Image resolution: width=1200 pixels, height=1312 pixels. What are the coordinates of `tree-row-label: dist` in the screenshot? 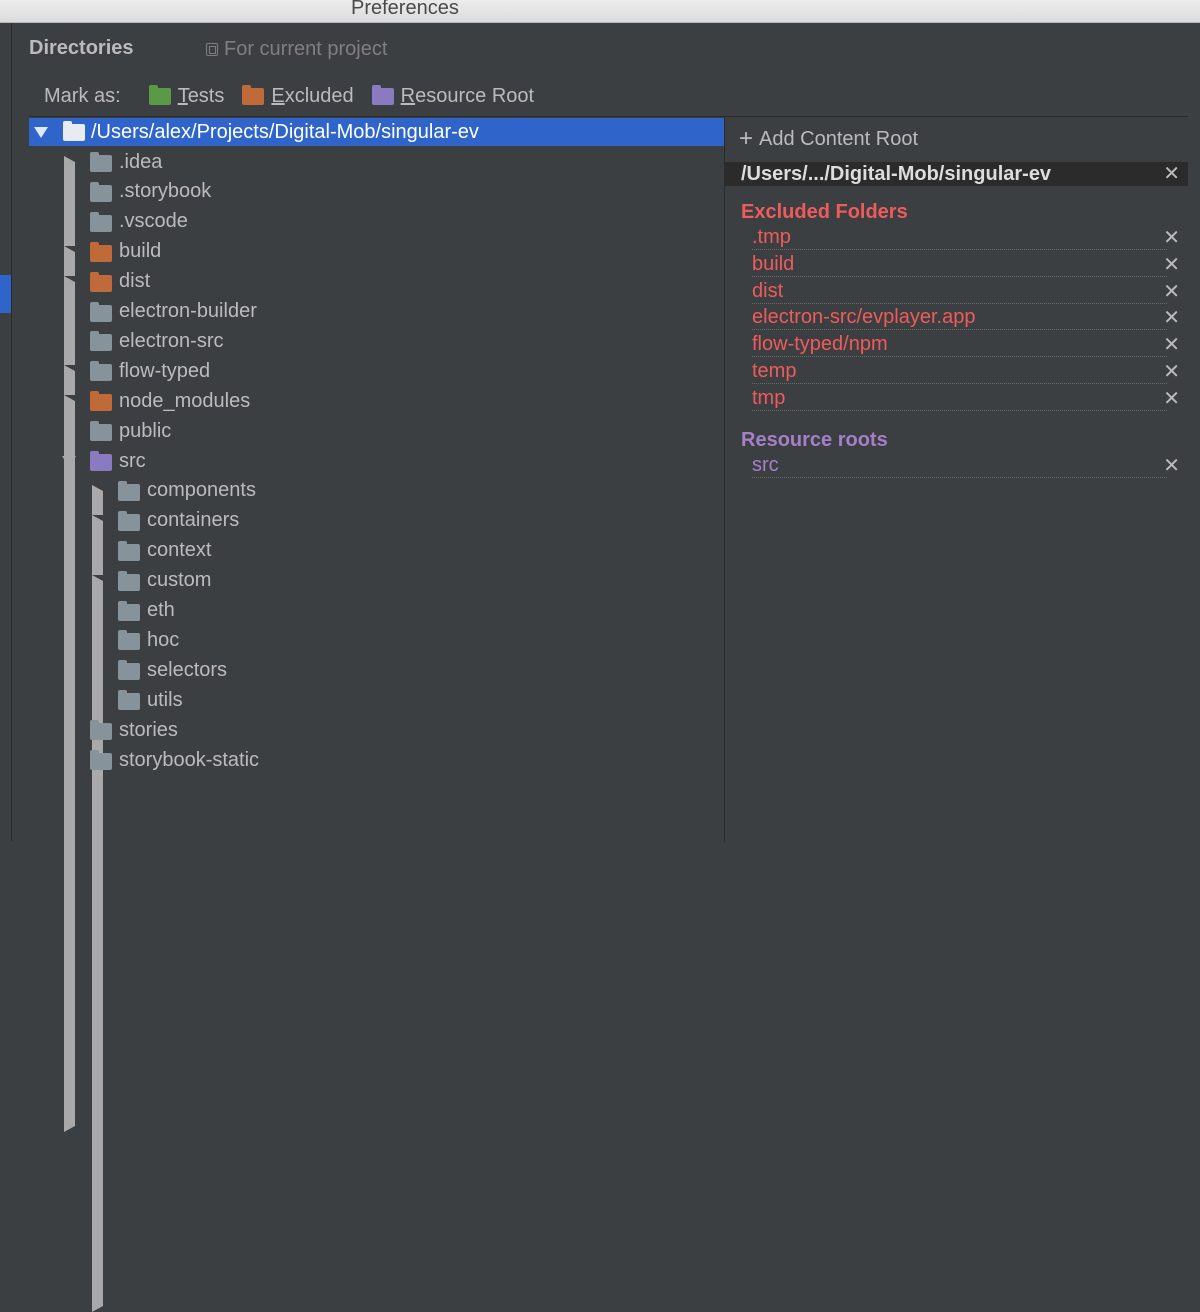 It's located at (135, 281).